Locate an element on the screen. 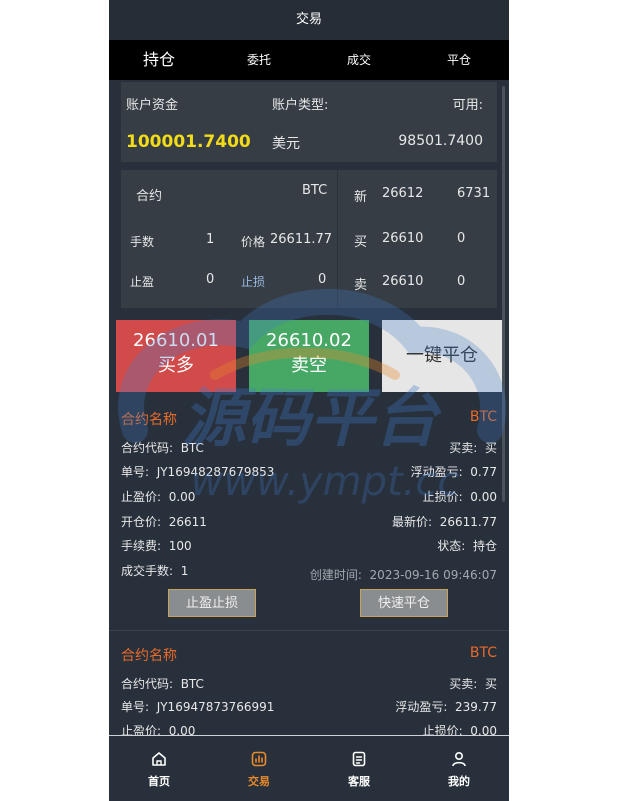 This screenshot has height=801, width=619. fee-label: 手续费: is located at coordinates (141, 546).